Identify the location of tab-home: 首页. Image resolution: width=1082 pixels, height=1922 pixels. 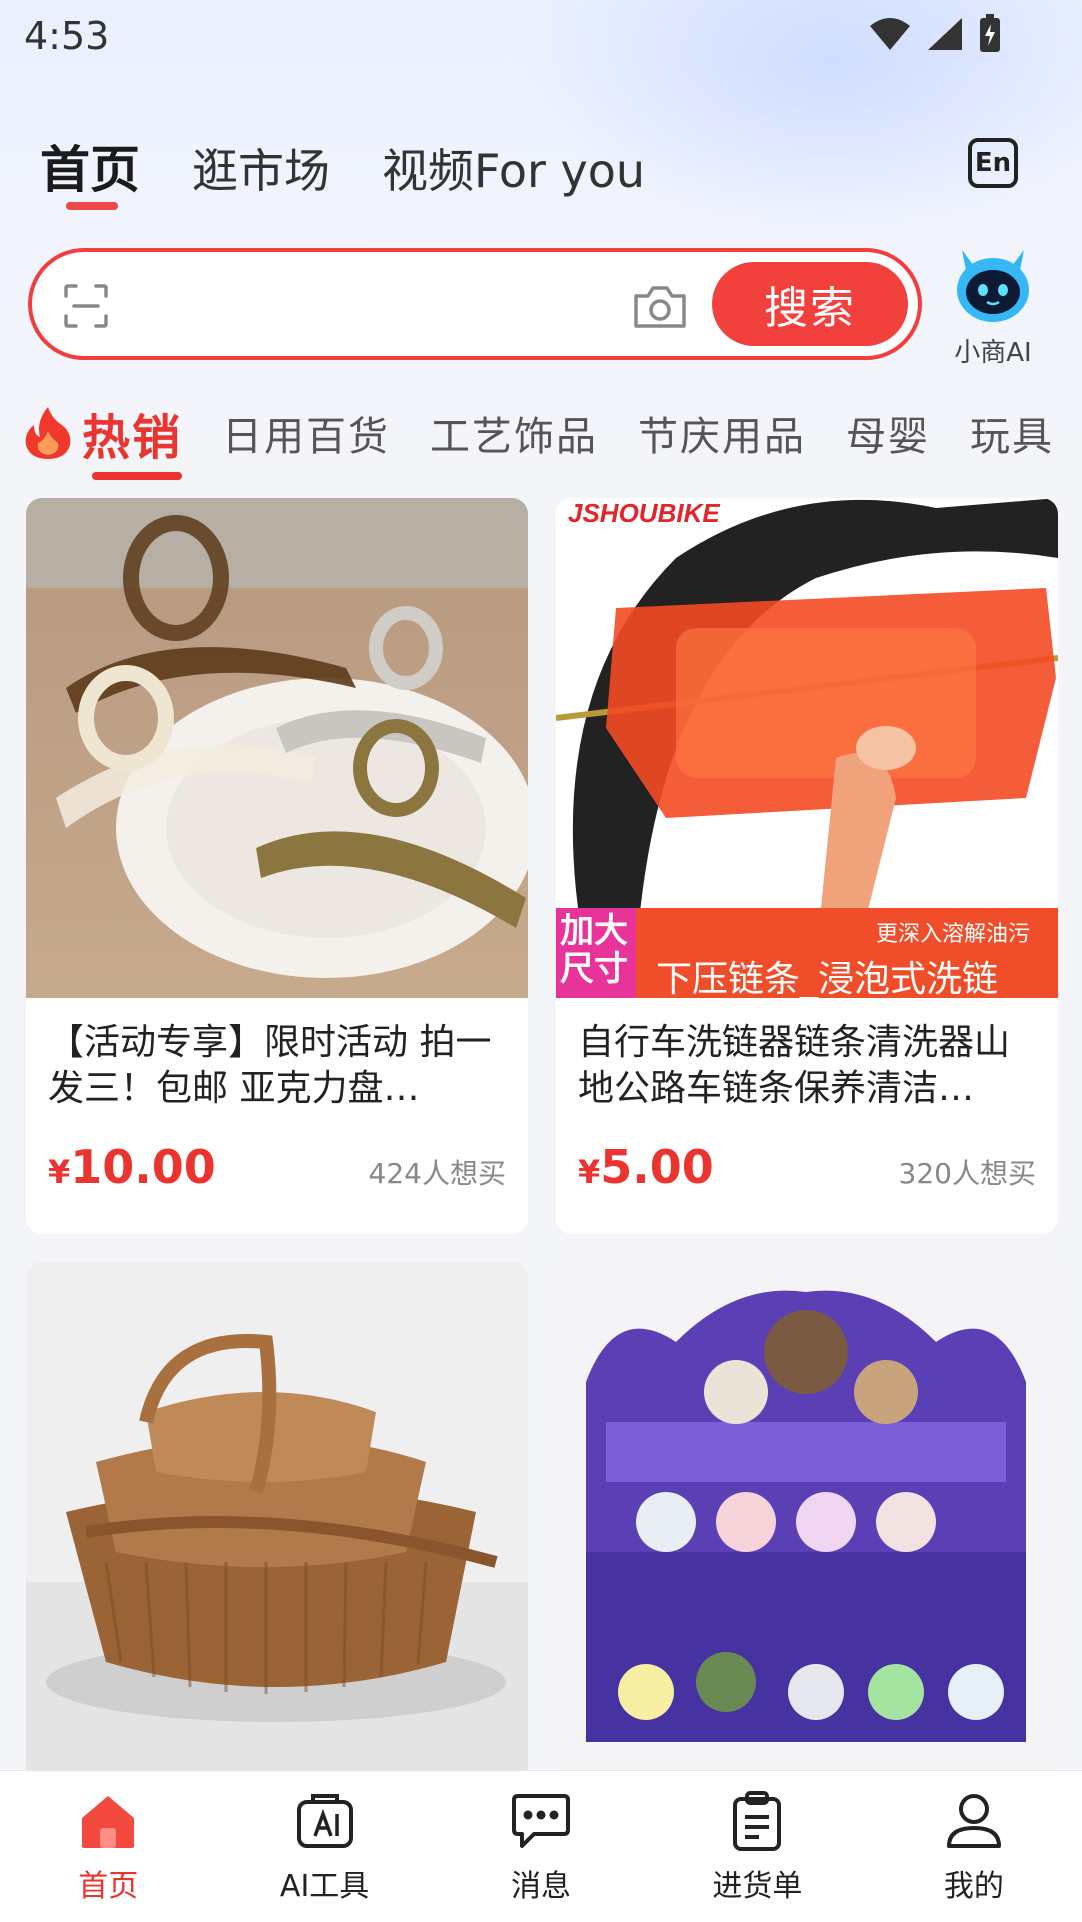
(90, 170).